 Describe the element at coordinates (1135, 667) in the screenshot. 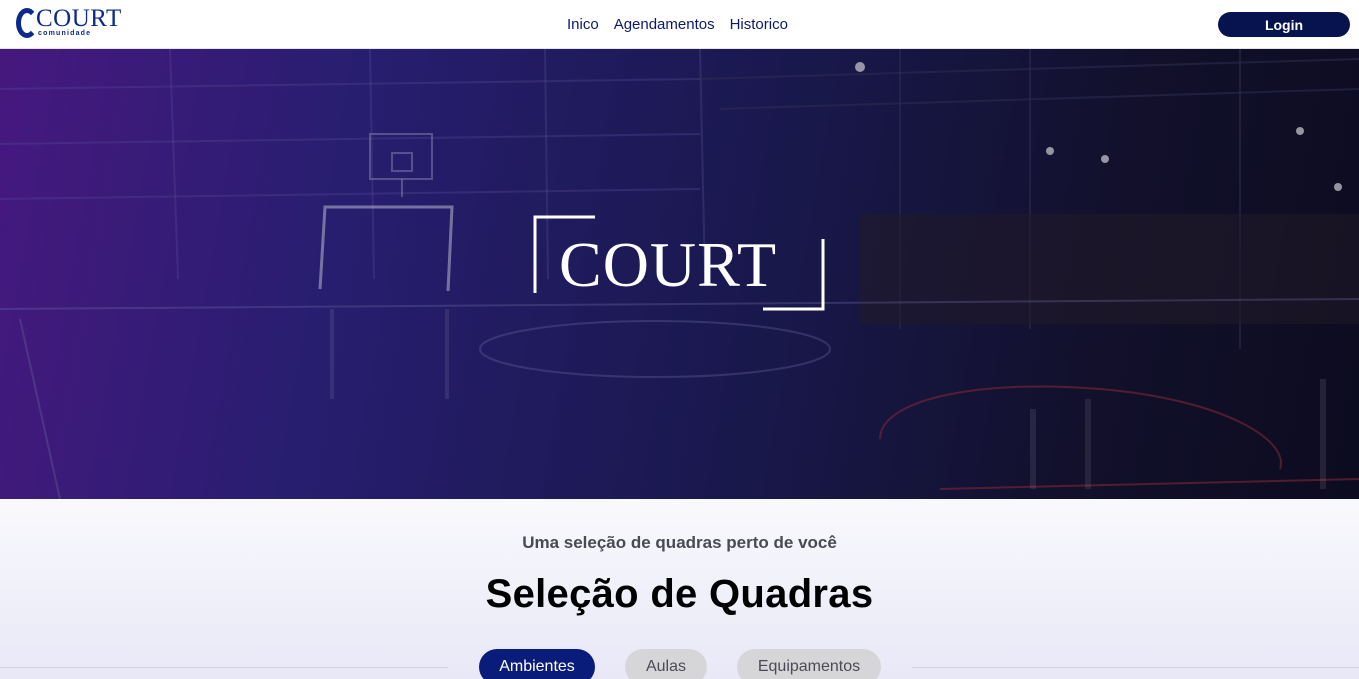

I see `divider-right` at that location.